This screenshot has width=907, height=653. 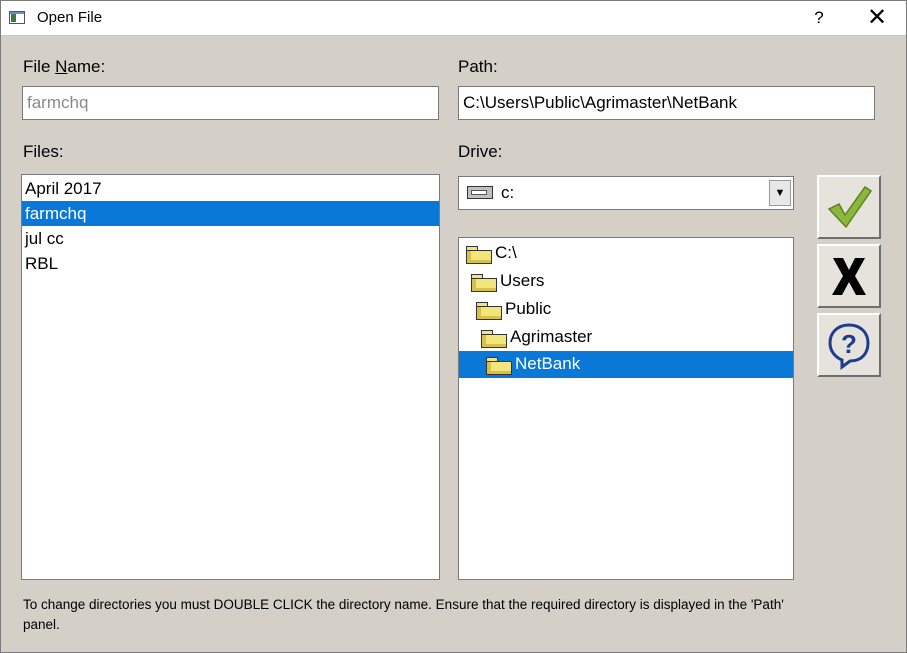 I want to click on file-name-label-prefix: File, so click(x=39, y=66).